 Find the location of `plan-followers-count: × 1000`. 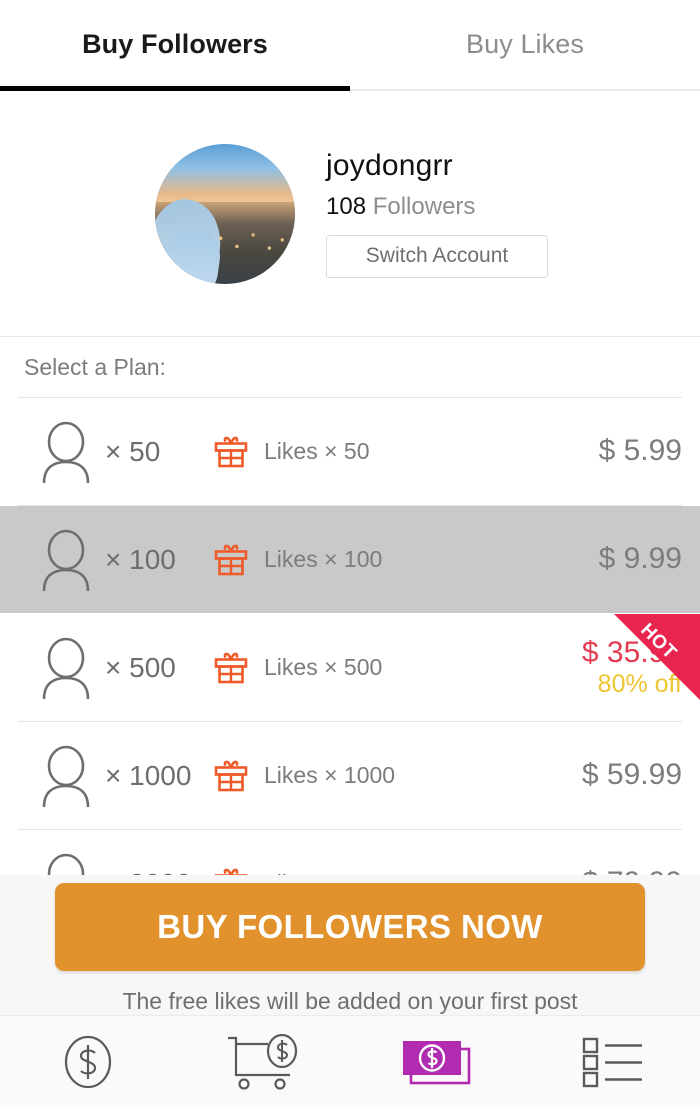

plan-followers-count: × 1000 is located at coordinates (148, 775).